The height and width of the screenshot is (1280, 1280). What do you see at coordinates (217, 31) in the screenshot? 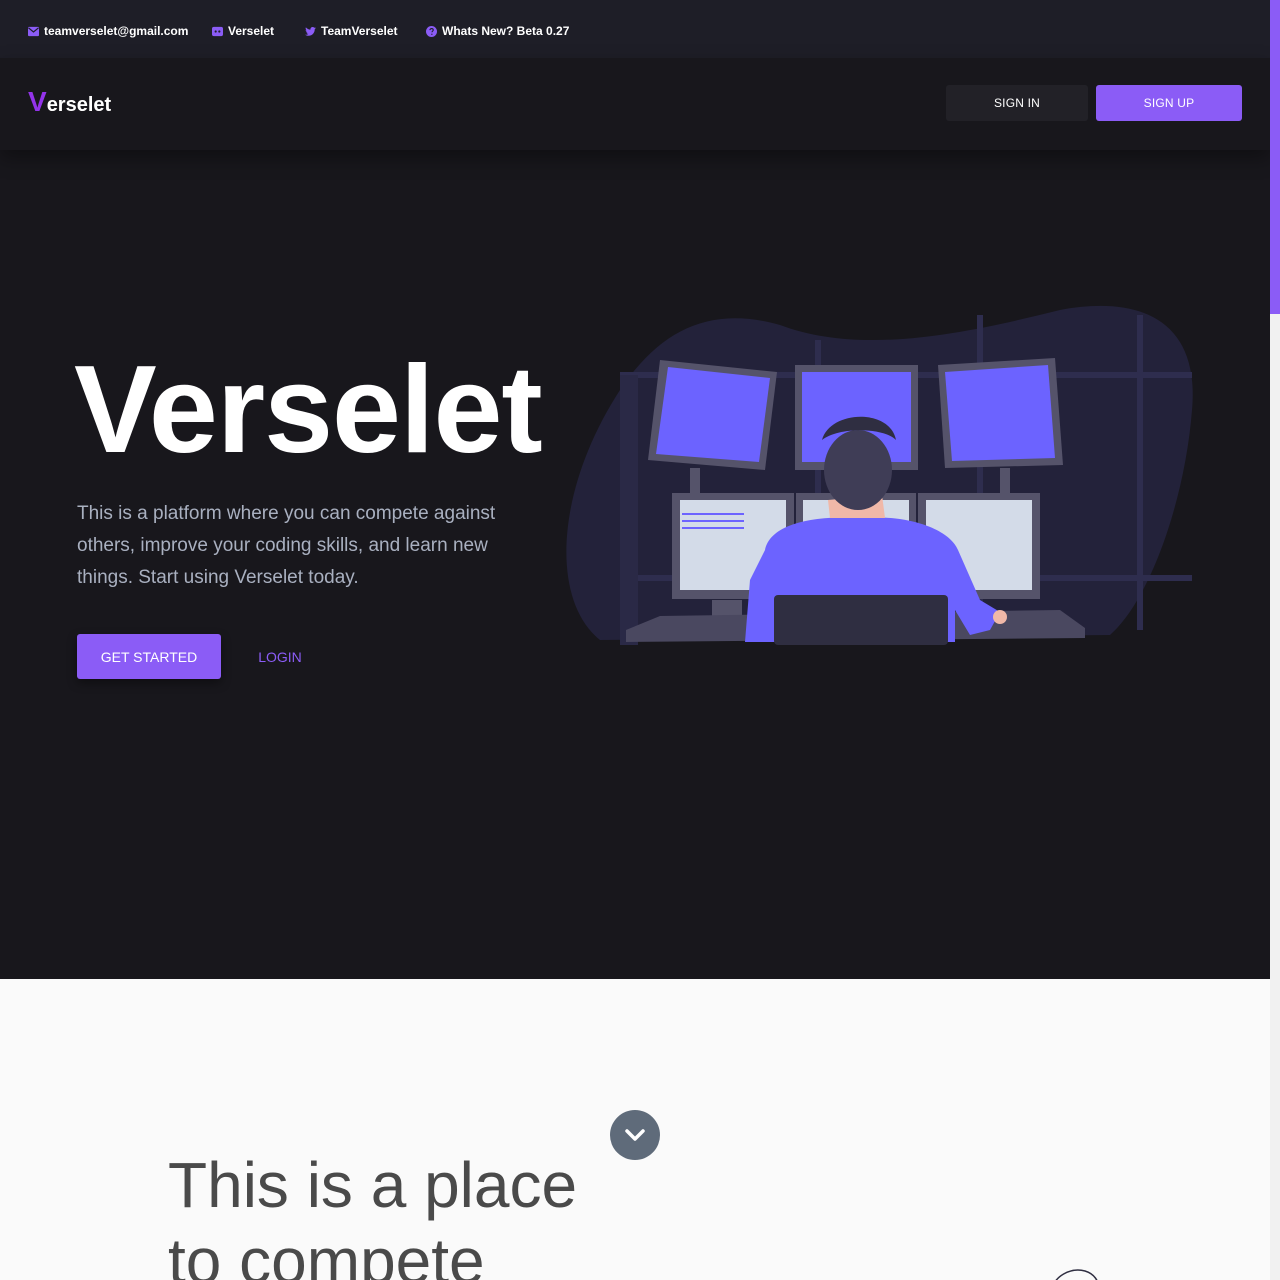
I see `discord-icon` at bounding box center [217, 31].